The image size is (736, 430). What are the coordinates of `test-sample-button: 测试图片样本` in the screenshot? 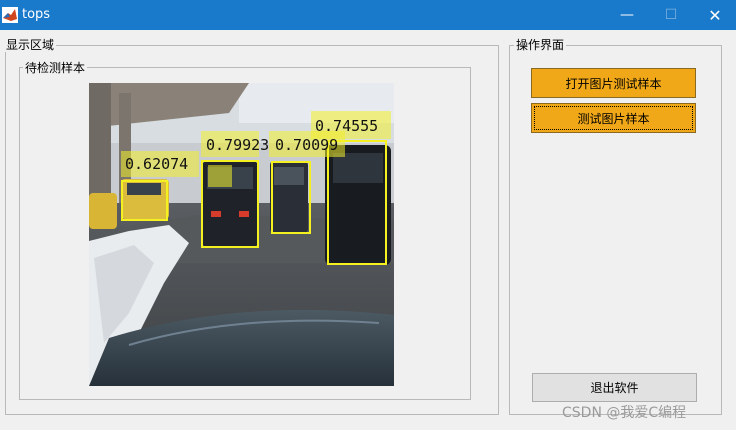 It's located at (613, 118).